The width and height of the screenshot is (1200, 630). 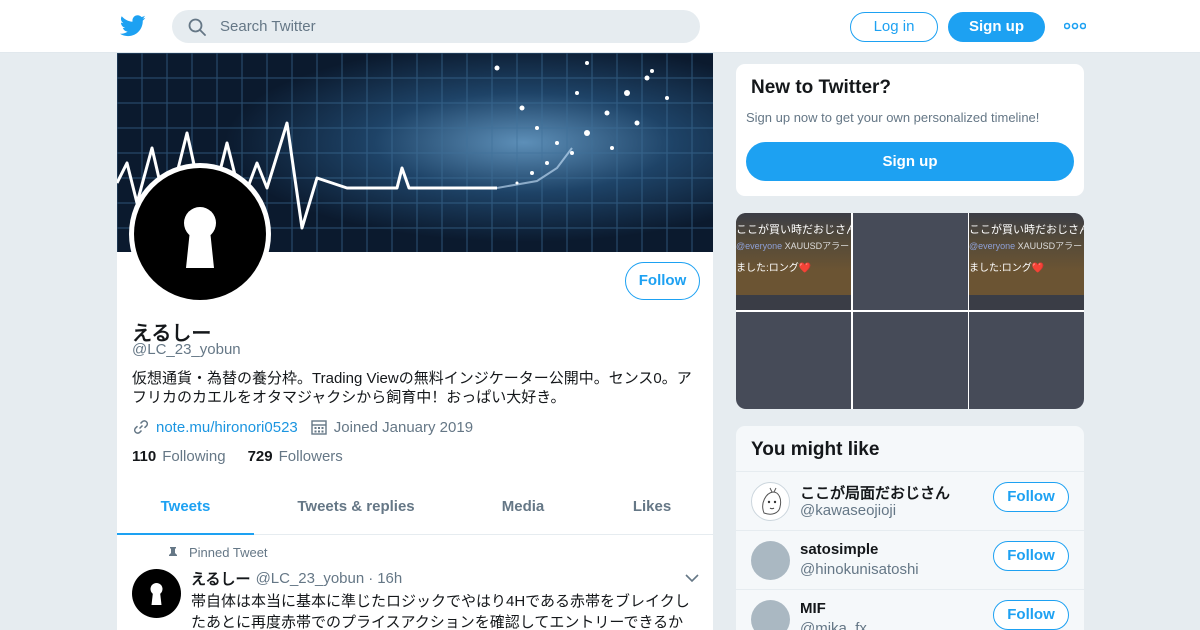 What do you see at coordinates (403, 427) in the screenshot?
I see `profile-joined-date: Joined January 2019` at bounding box center [403, 427].